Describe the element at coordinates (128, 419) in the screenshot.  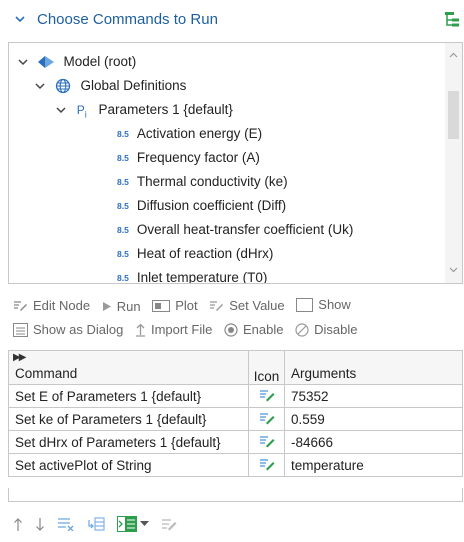
I see `command-cell: Set ke of Parameters 1 {default}` at that location.